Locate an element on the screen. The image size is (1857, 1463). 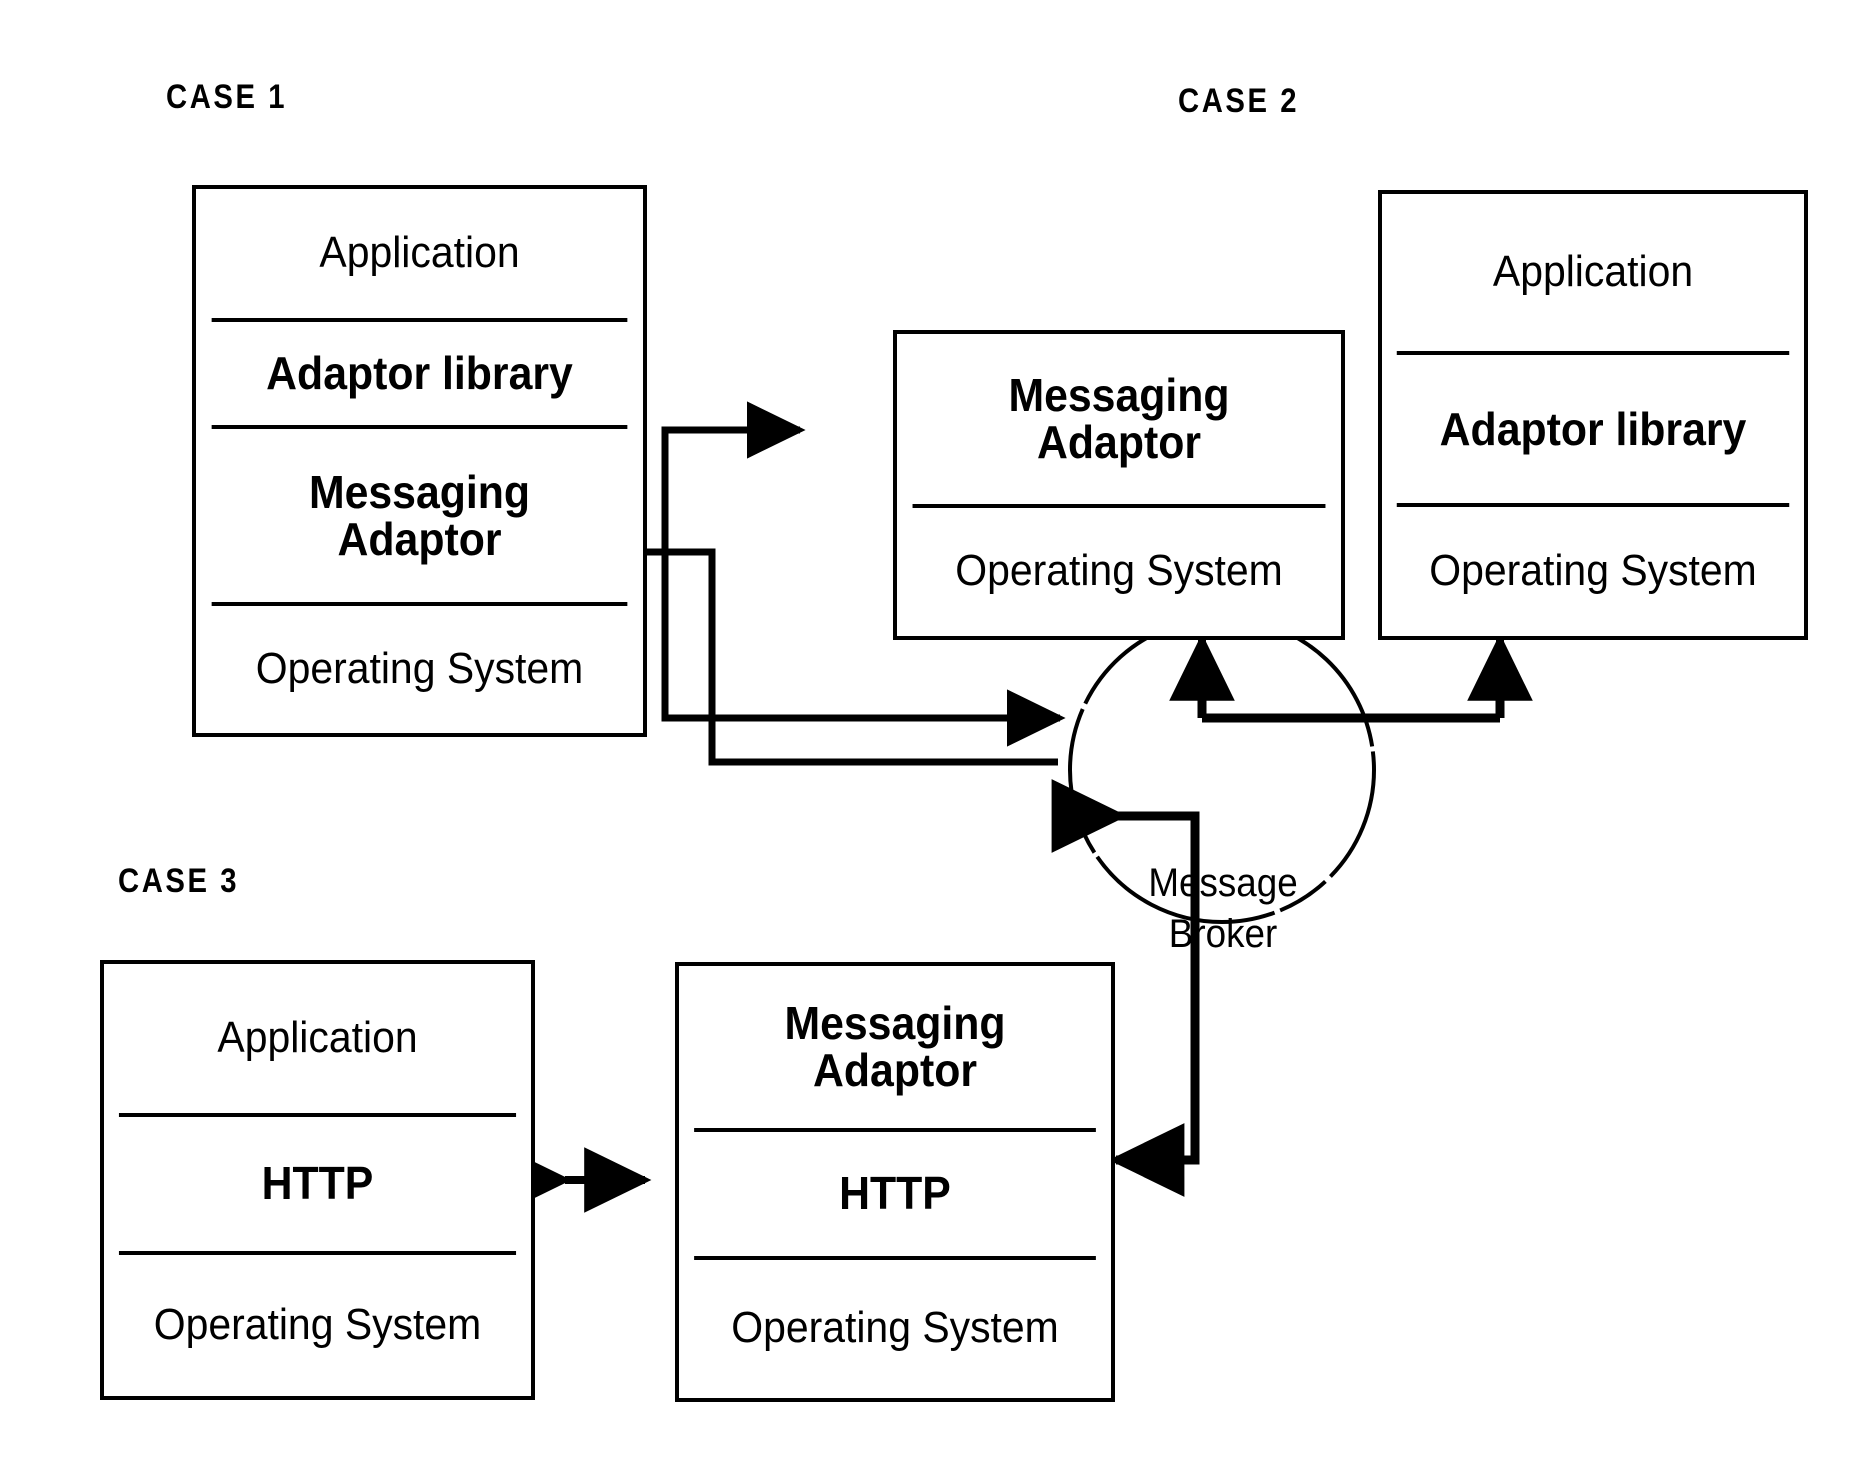
case2-layer-messaging-adaptor: Messaging Adaptor is located at coordinates (1119, 419).